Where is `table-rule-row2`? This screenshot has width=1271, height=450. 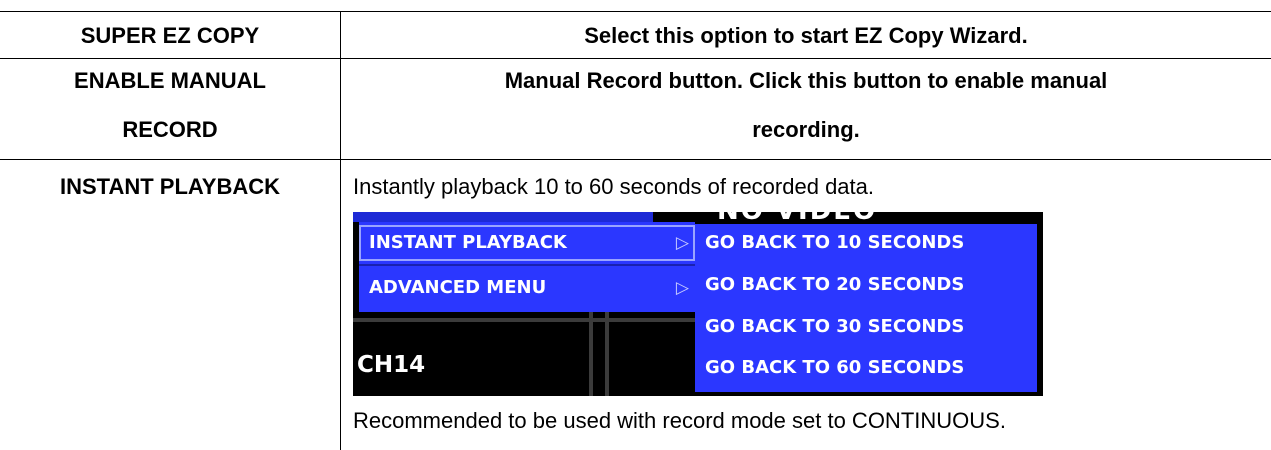
table-rule-row2 is located at coordinates (635, 159).